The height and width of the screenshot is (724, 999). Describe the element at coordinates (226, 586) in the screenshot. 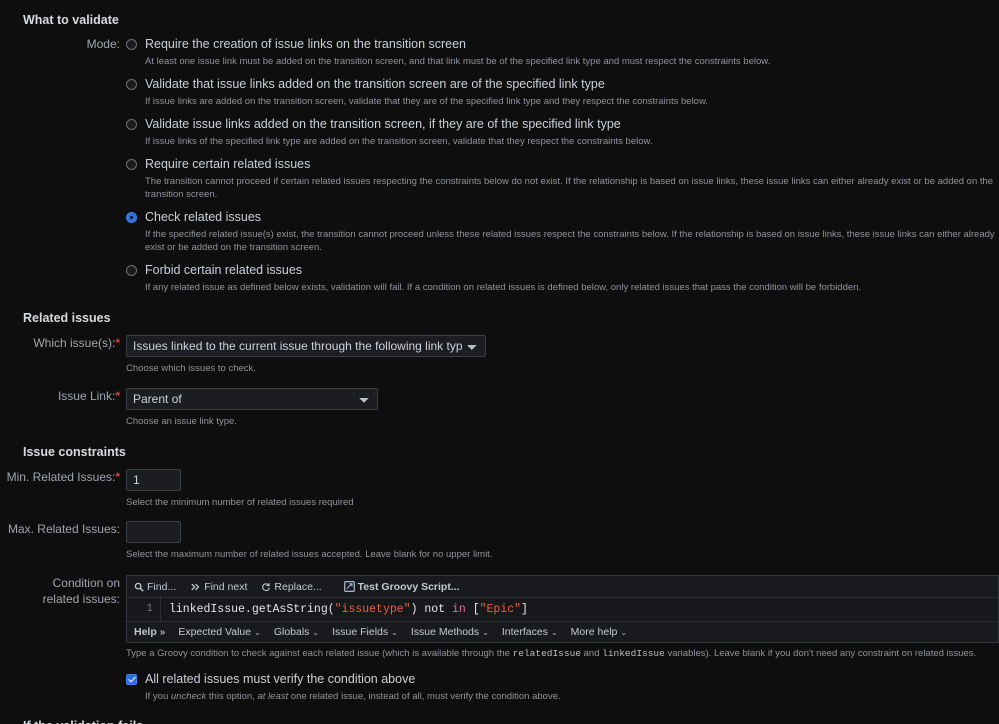

I see `find-next-label: Find next` at that location.